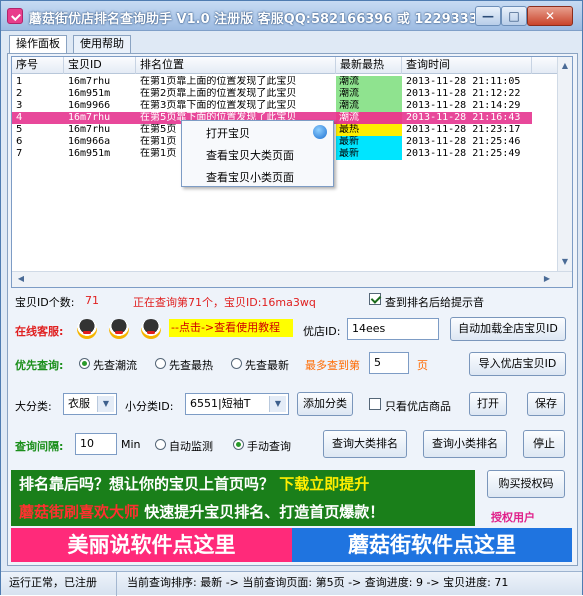 Image resolution: width=583 pixels, height=596 pixels. I want to click on main-category-select: 衣服, so click(90, 404).